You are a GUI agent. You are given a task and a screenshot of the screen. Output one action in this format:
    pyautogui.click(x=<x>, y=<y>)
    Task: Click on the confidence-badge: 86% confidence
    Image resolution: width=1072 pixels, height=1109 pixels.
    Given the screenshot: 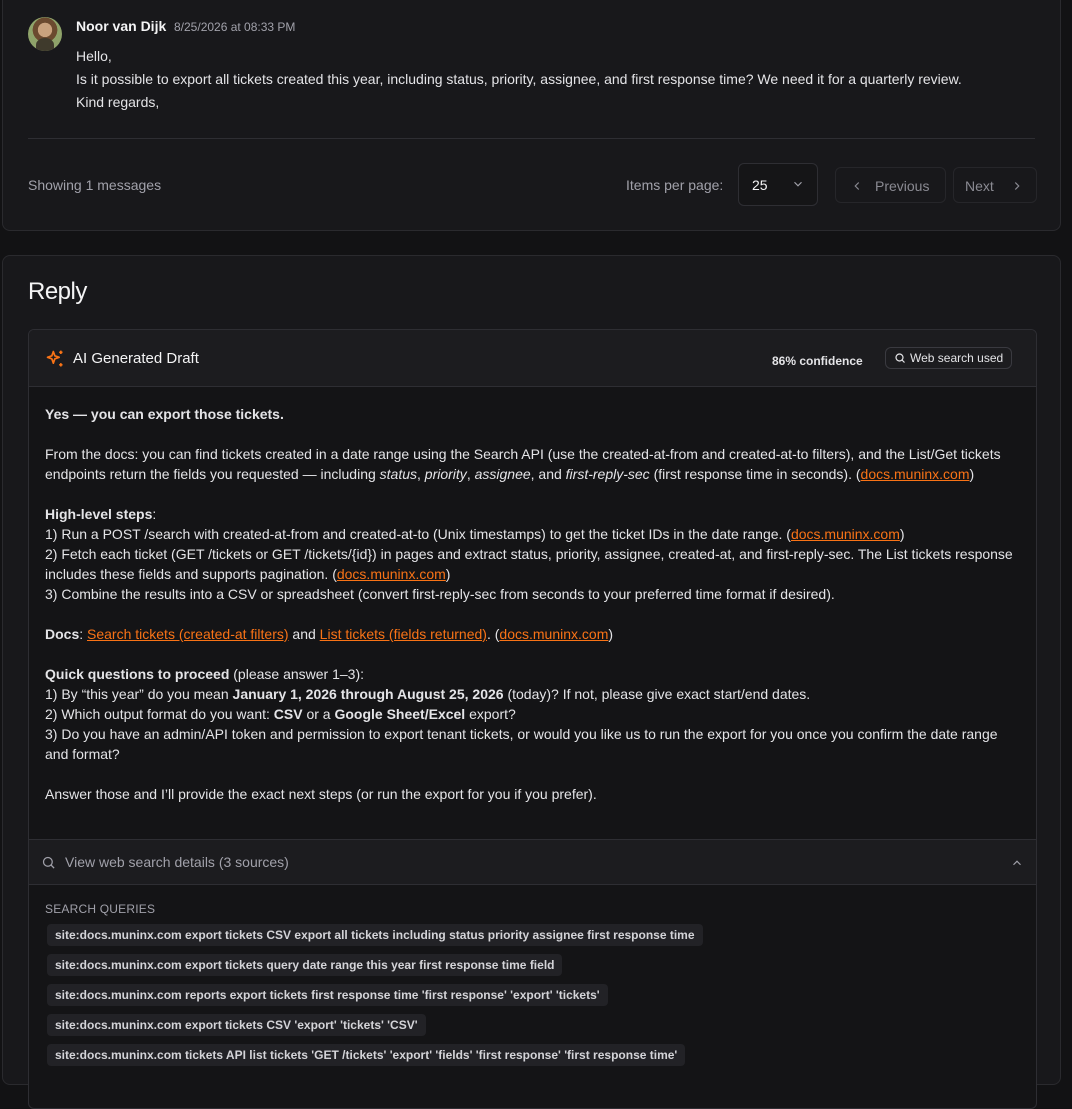 What is the action you would take?
    pyautogui.click(x=817, y=361)
    